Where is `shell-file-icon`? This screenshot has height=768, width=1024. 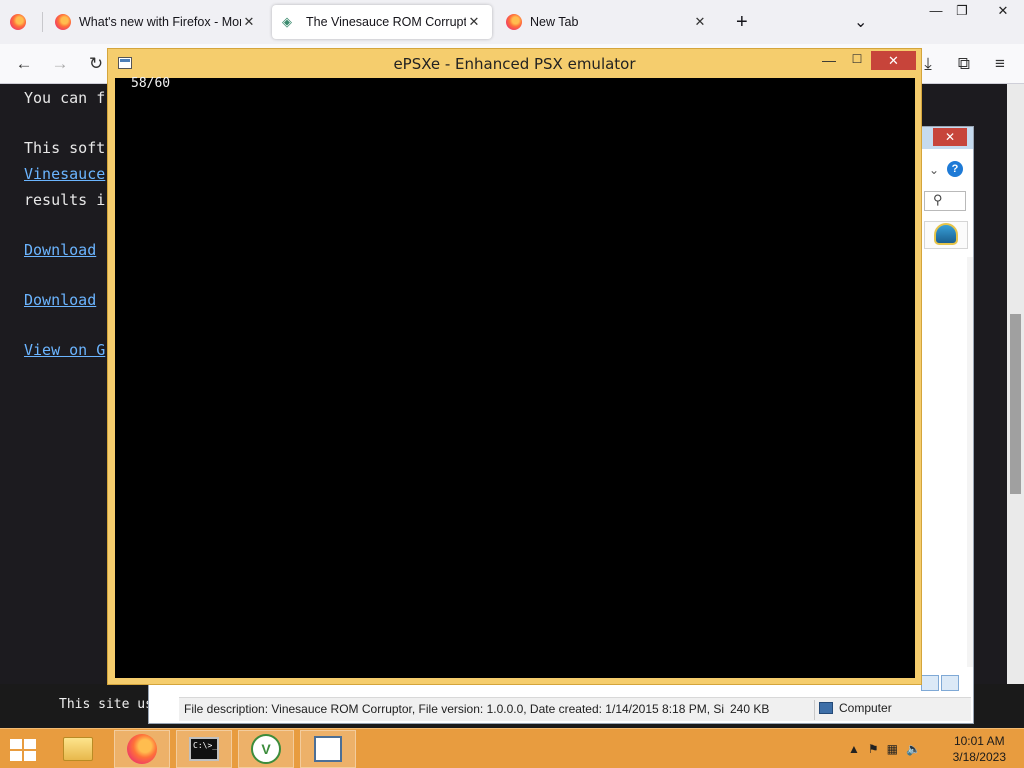 shell-file-icon is located at coordinates (946, 234).